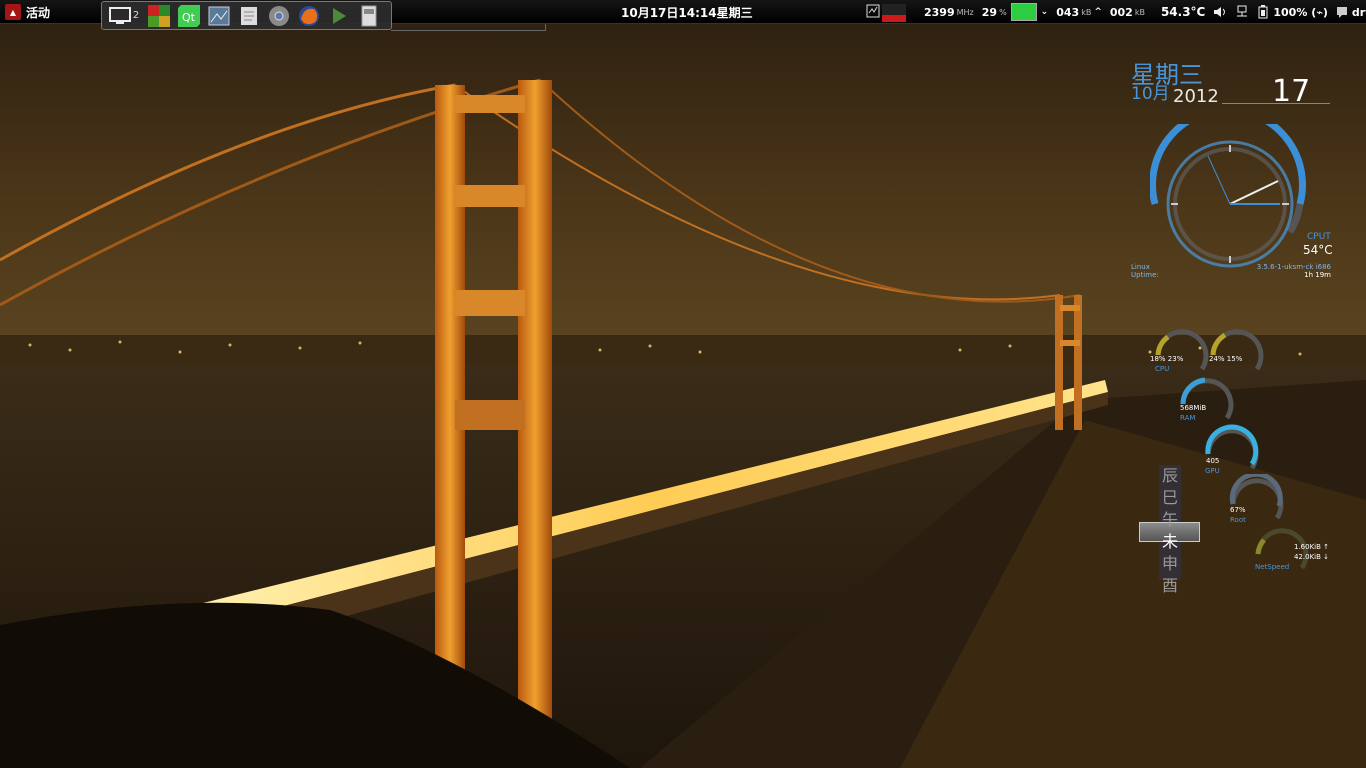 Image resolution: width=1366 pixels, height=768 pixels. I want to click on network-upload-value: 002, so click(1121, 12).